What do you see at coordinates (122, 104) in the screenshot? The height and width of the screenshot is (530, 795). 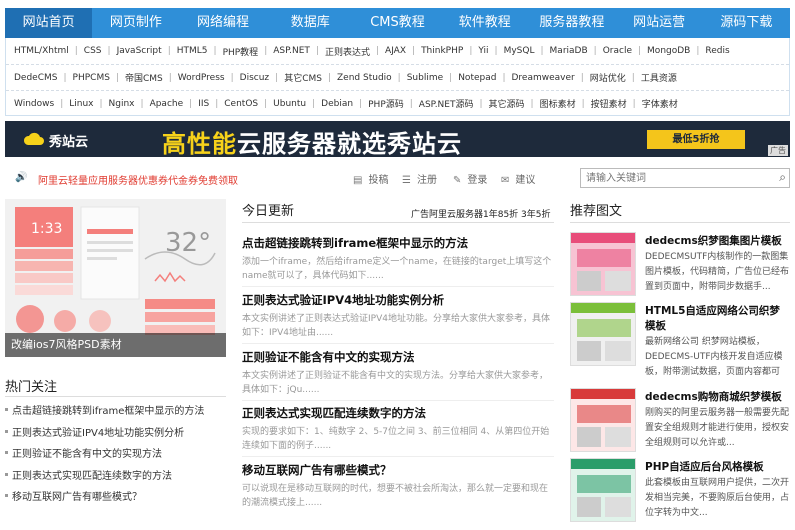 I see `tag-link: Nginx` at bounding box center [122, 104].